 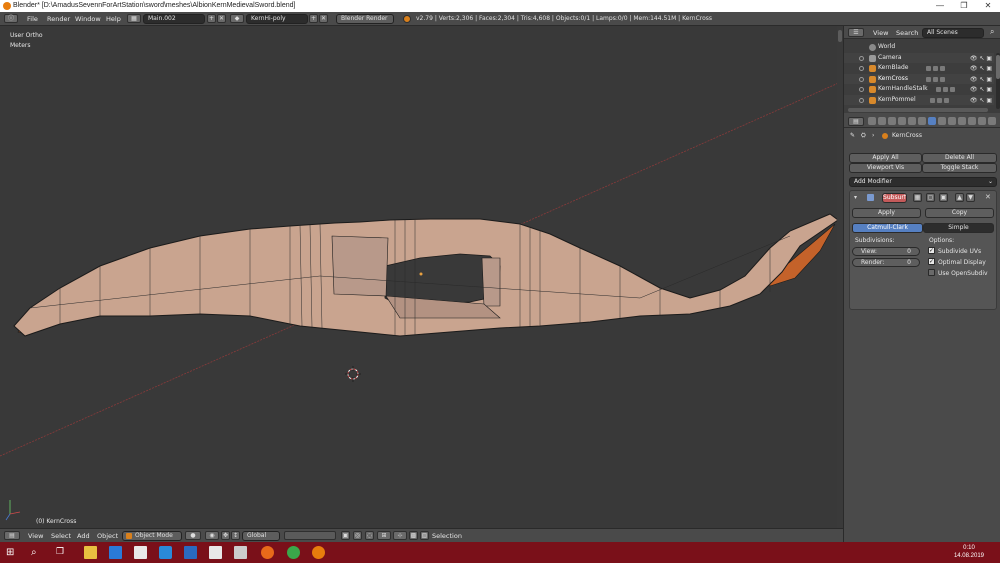 I want to click on maximize-button: ❐, so click(x=964, y=6).